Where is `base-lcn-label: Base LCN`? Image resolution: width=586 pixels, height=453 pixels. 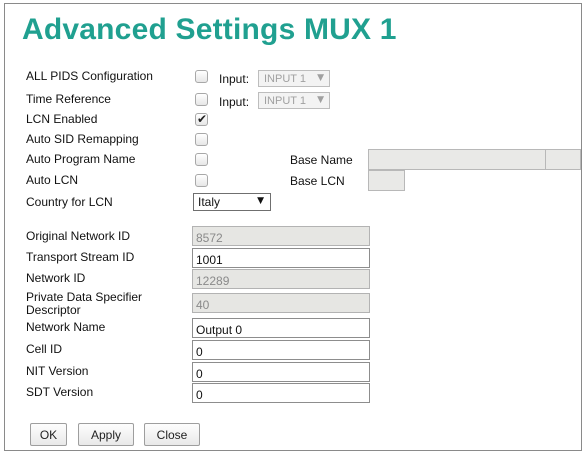 base-lcn-label: Base LCN is located at coordinates (317, 181).